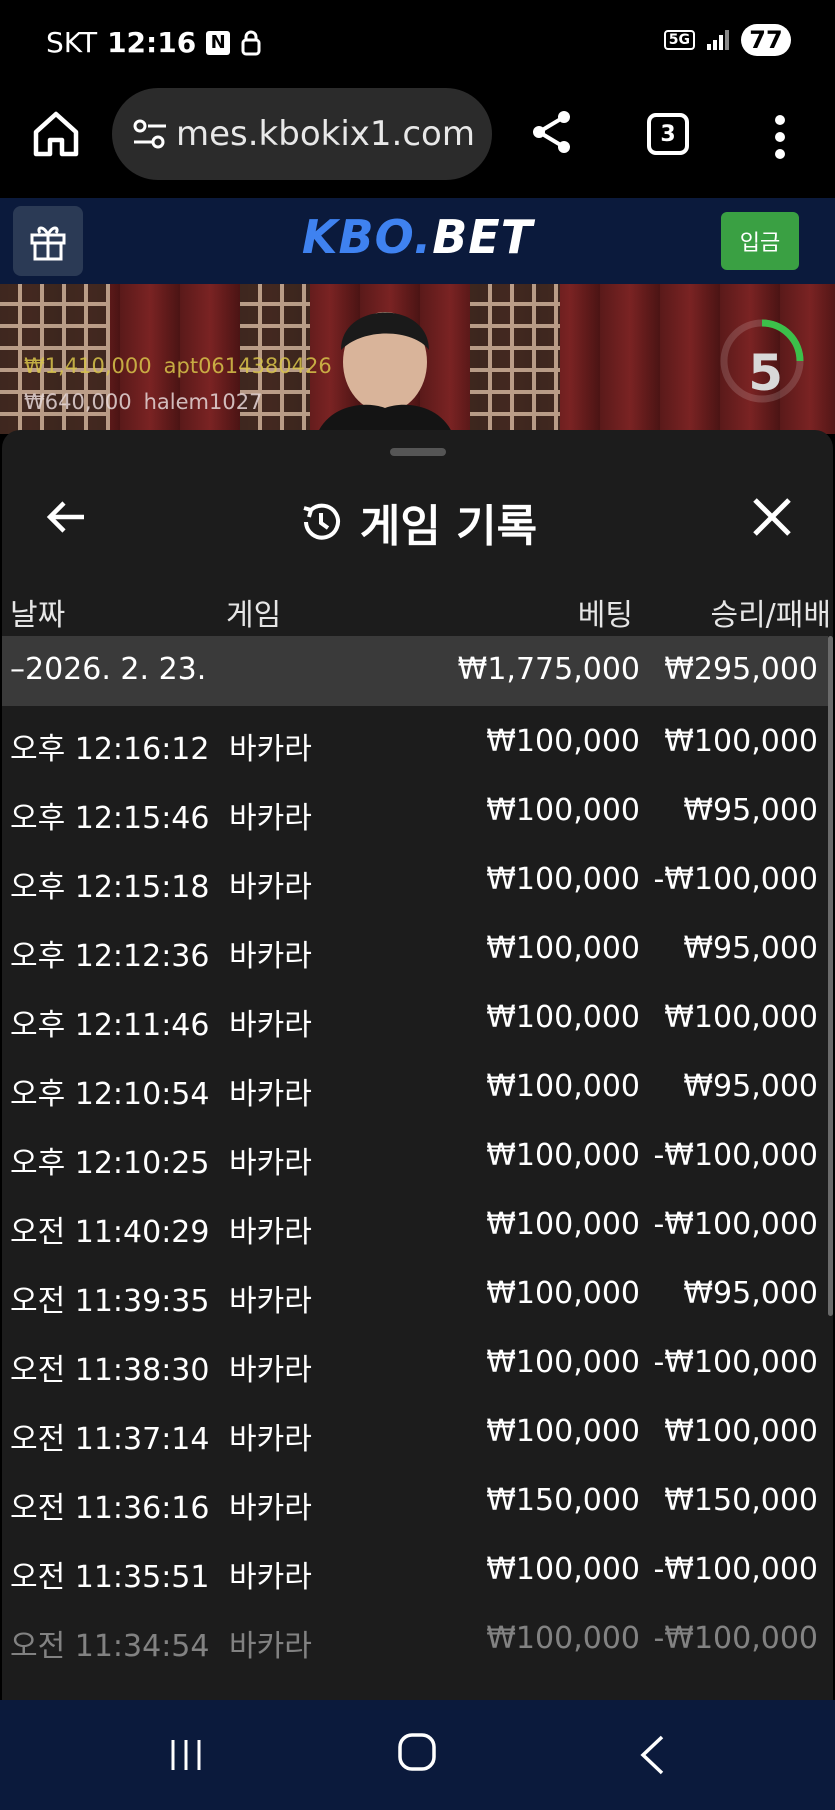 This screenshot has height=1810, width=835. Describe the element at coordinates (415, 1154) in the screenshot. I see `table-row: 오후 12:10:25 바카라 ₩100,000 -₩100,000` at that location.